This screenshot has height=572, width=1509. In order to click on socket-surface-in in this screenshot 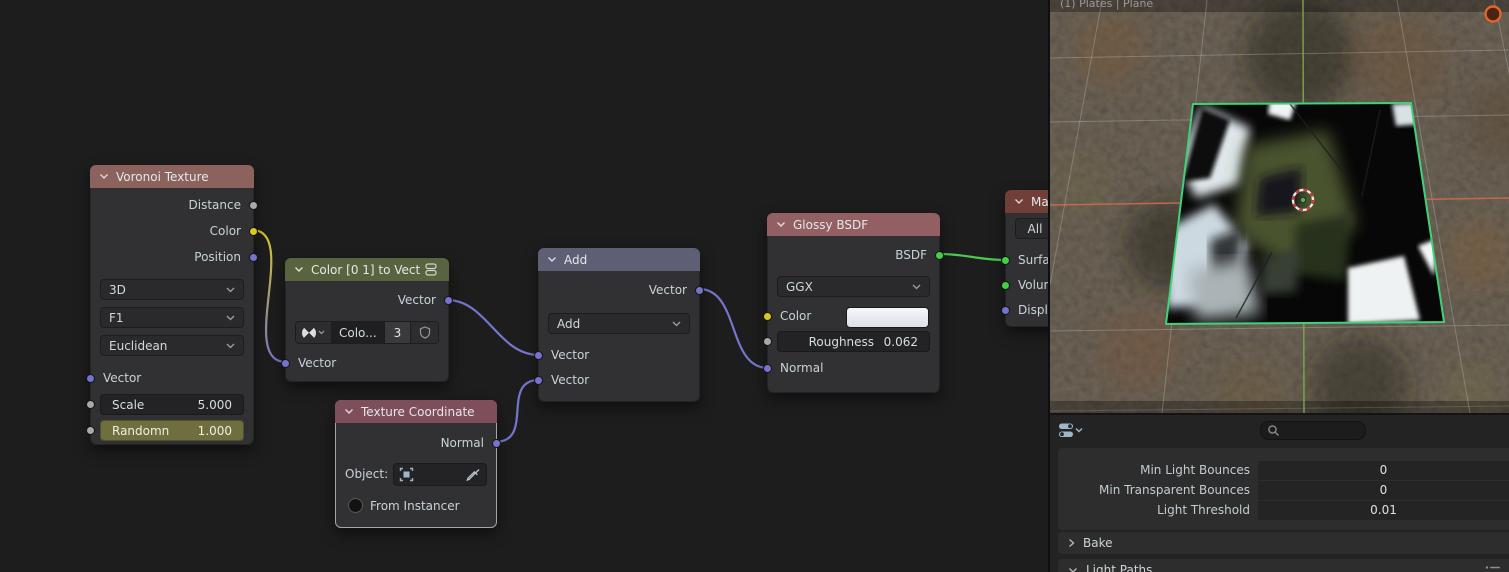, I will do `click(1005, 260)`.